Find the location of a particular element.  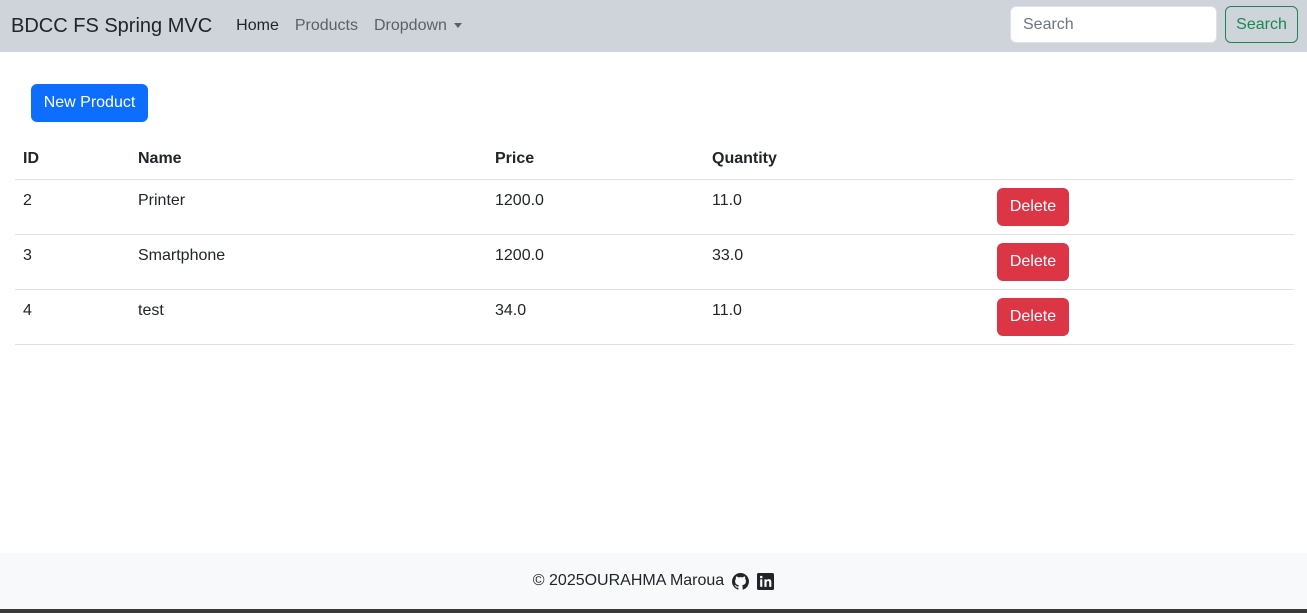

table-row: 4 test 34.0 11.0 Delete is located at coordinates (654, 317).